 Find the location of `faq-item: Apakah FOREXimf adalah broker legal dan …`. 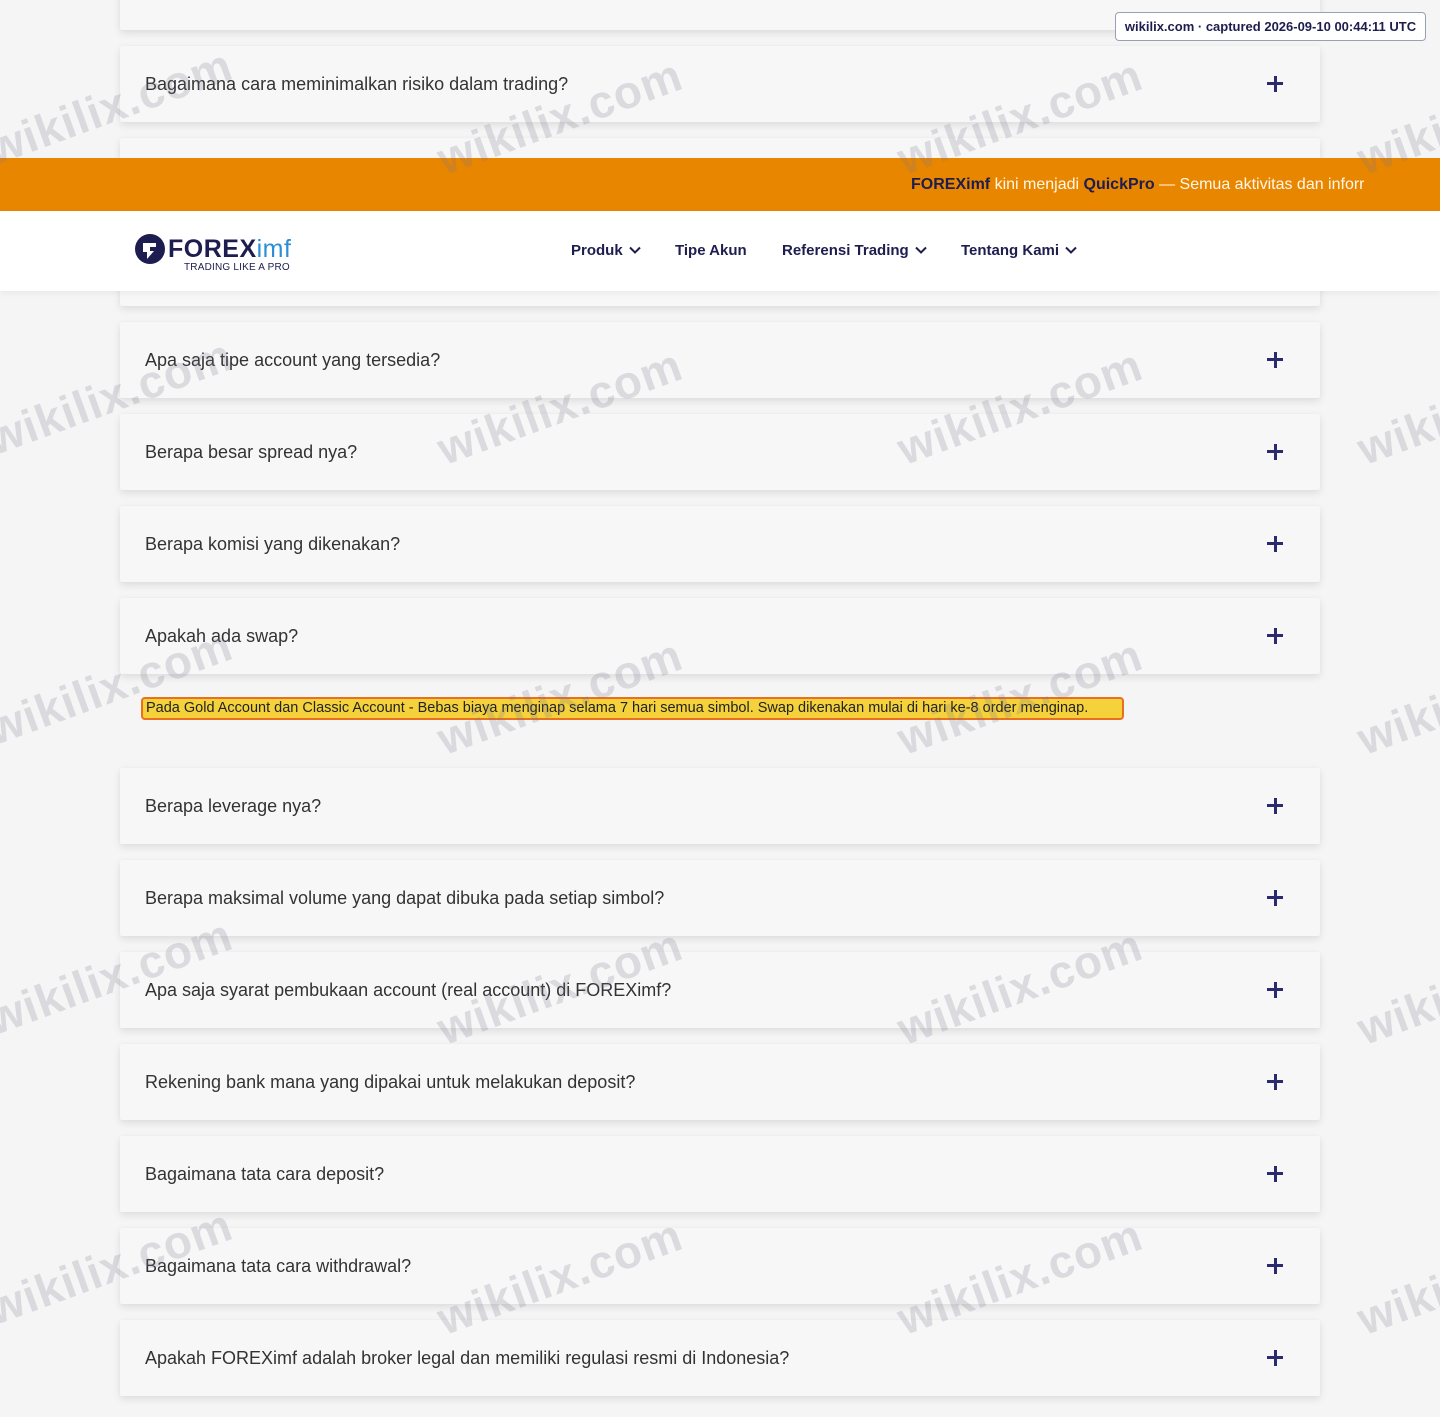

faq-item: Apakah FOREXimf adalah broker legal dan … is located at coordinates (720, 1358).